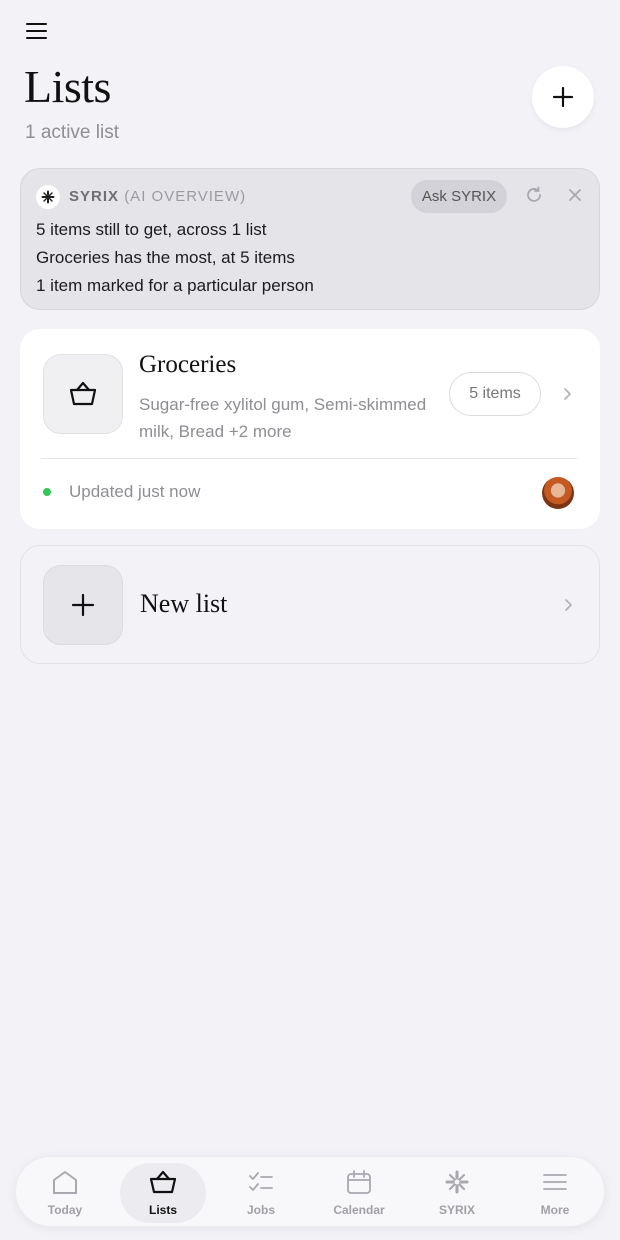  What do you see at coordinates (48, 197) in the screenshot?
I see `syrix-logo-icon` at bounding box center [48, 197].